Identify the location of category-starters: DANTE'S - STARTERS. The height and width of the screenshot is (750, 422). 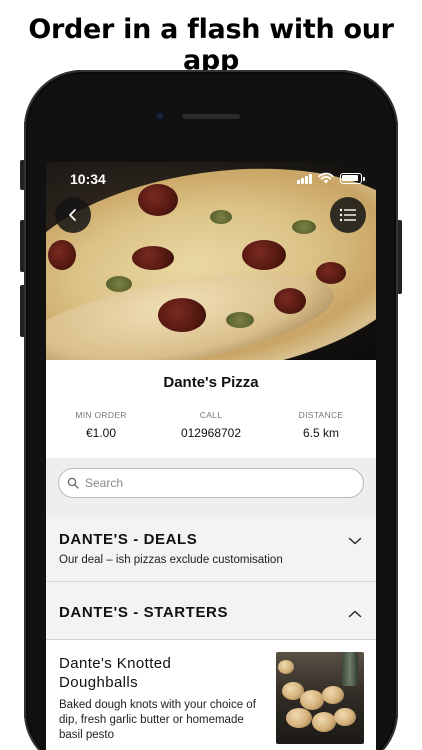
(211, 611).